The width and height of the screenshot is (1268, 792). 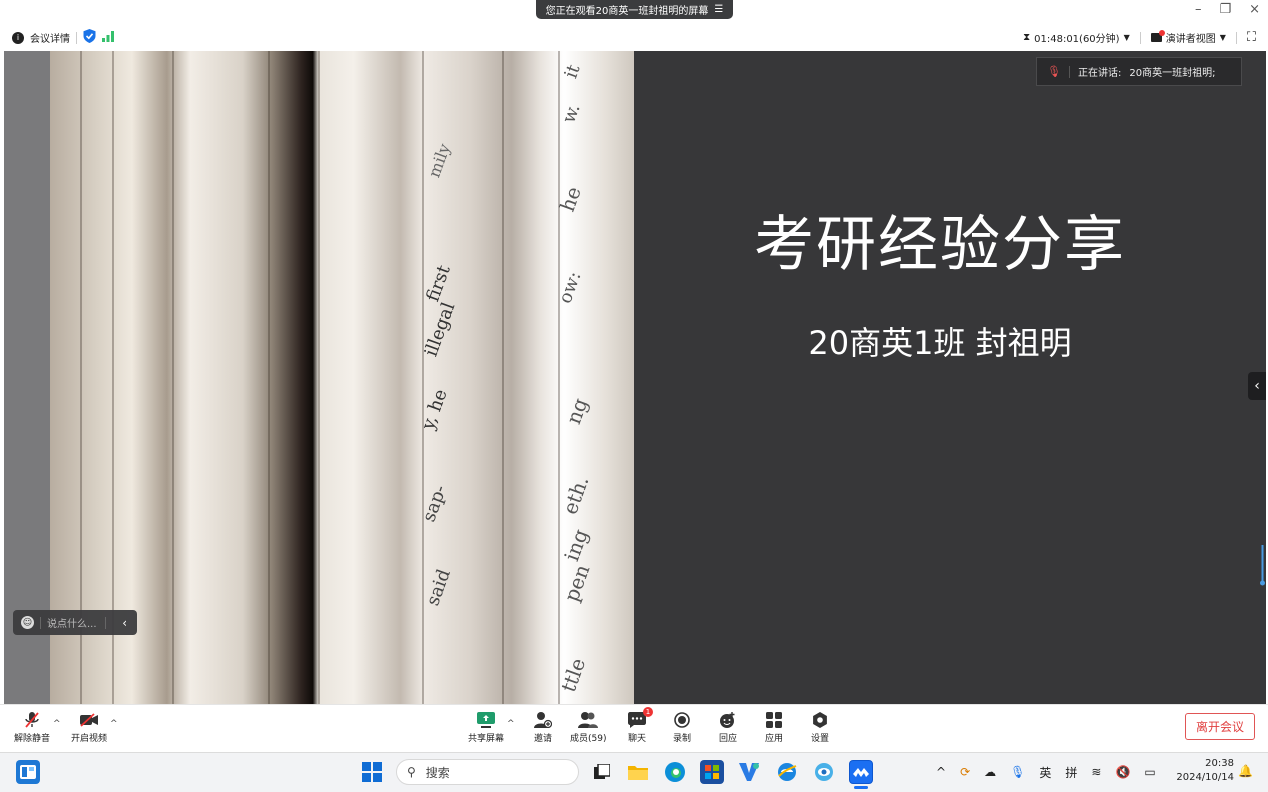 I want to click on ime-mode: 拼, so click(x=1071, y=772).